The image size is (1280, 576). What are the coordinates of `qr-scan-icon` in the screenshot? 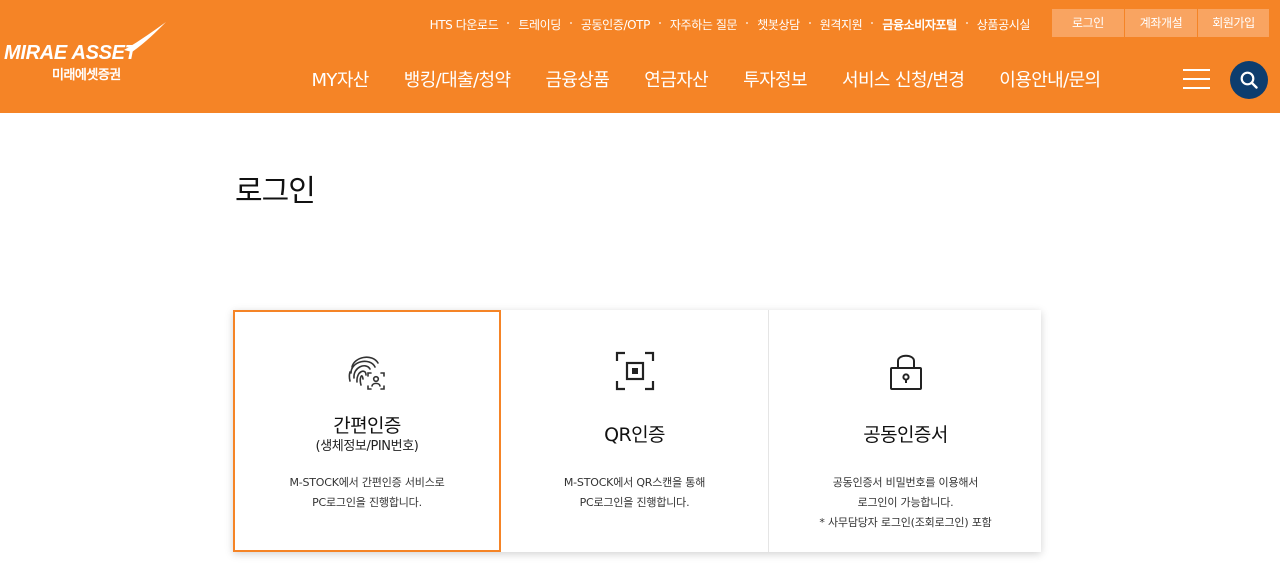 It's located at (634, 371).